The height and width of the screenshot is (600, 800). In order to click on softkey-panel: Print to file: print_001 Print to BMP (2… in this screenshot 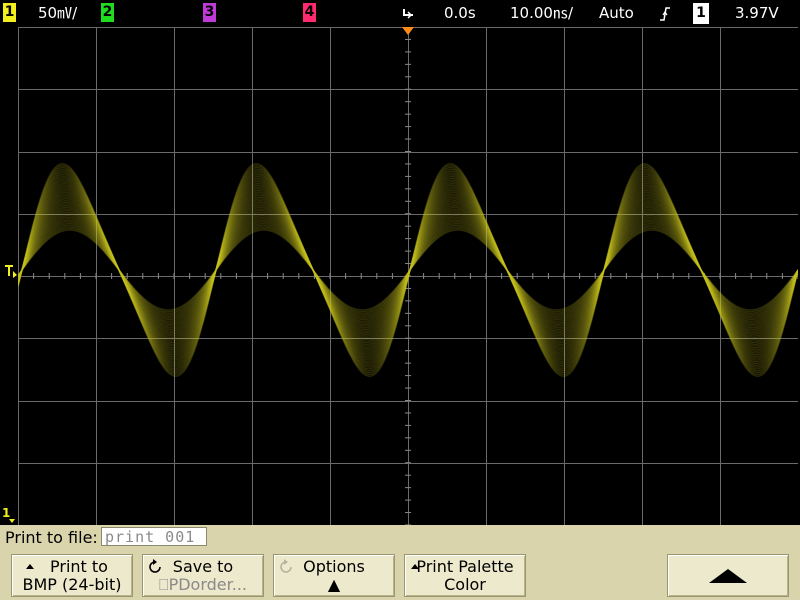, I will do `click(400, 562)`.